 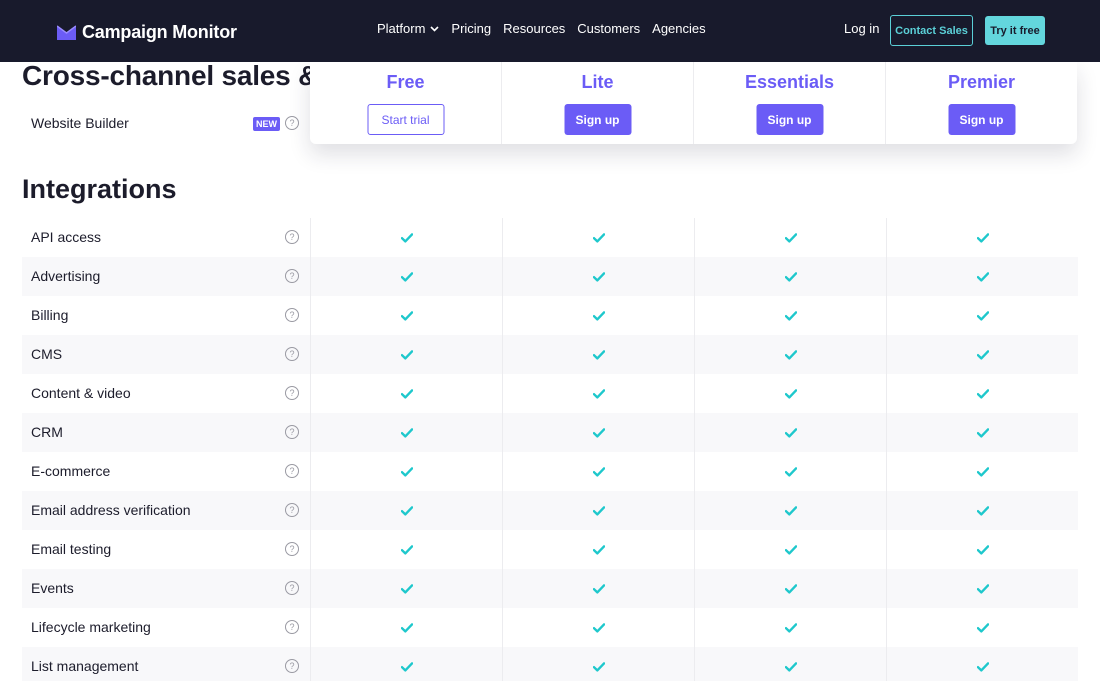 I want to click on try-free-button: Try it free, so click(x=1015, y=30).